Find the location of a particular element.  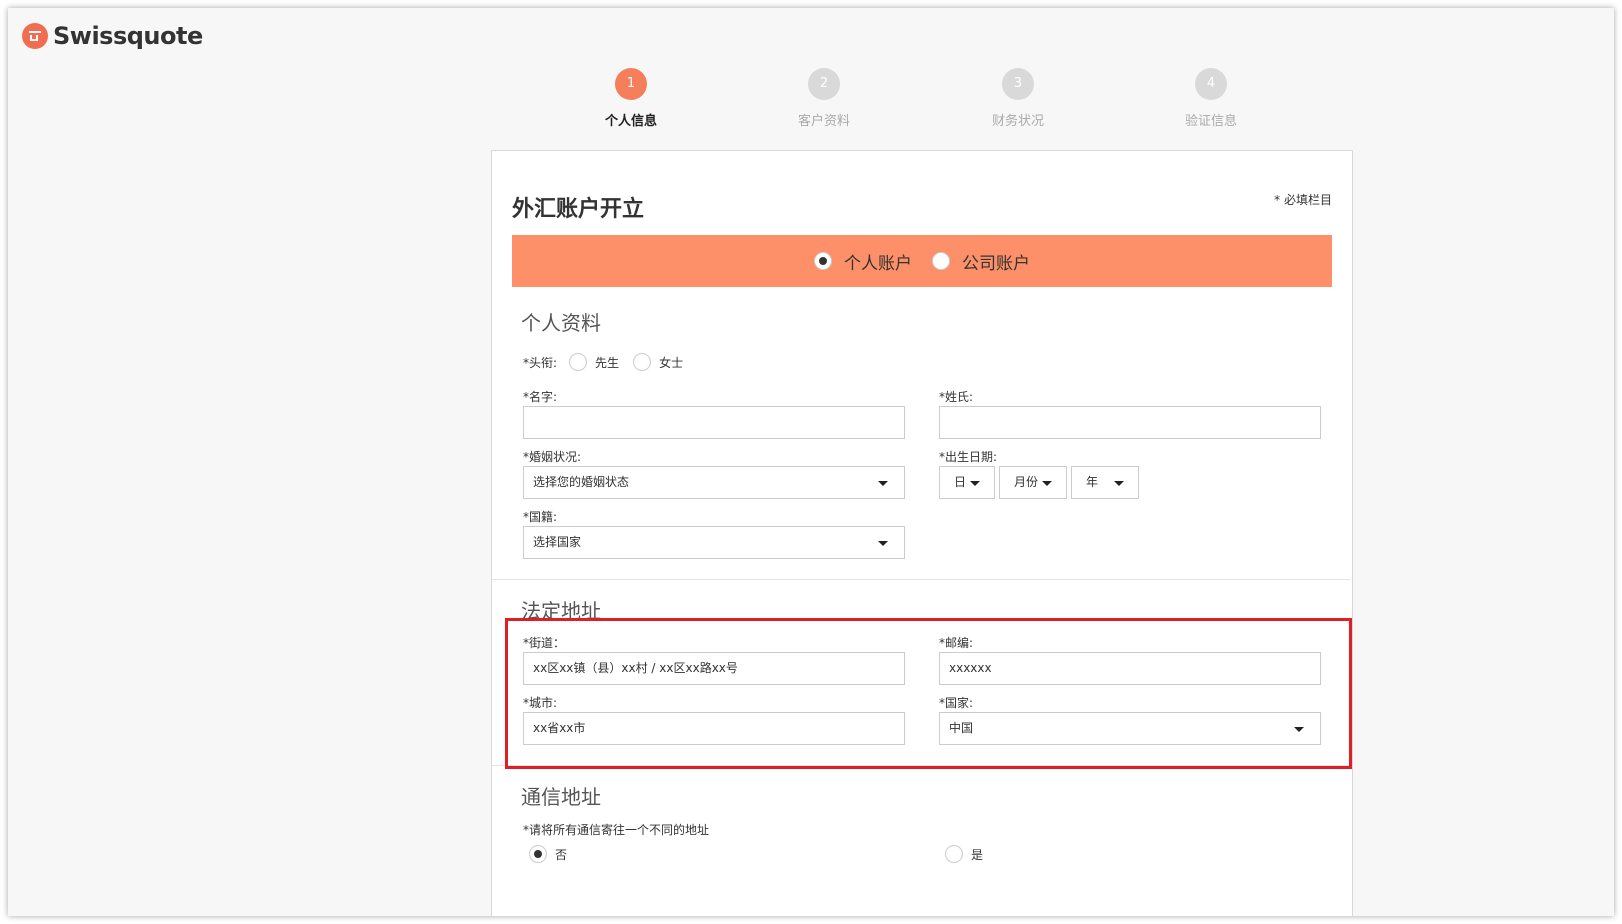

step-label: 验证信息 is located at coordinates (1210, 121).